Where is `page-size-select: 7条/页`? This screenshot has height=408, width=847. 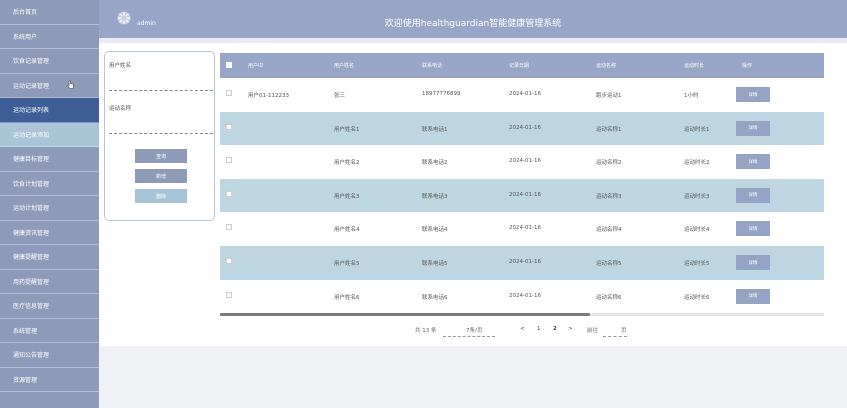
page-size-select: 7条/页 is located at coordinates (474, 330).